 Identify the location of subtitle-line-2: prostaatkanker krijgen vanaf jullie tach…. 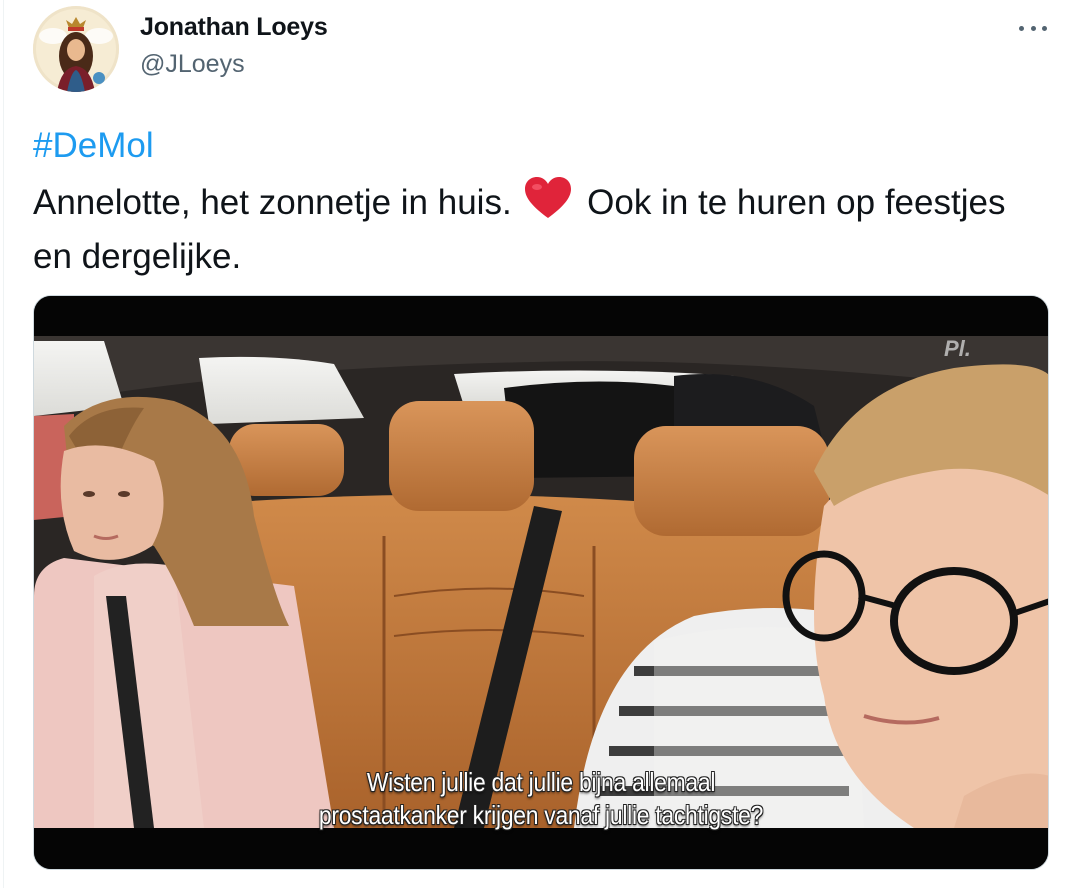
(541, 815).